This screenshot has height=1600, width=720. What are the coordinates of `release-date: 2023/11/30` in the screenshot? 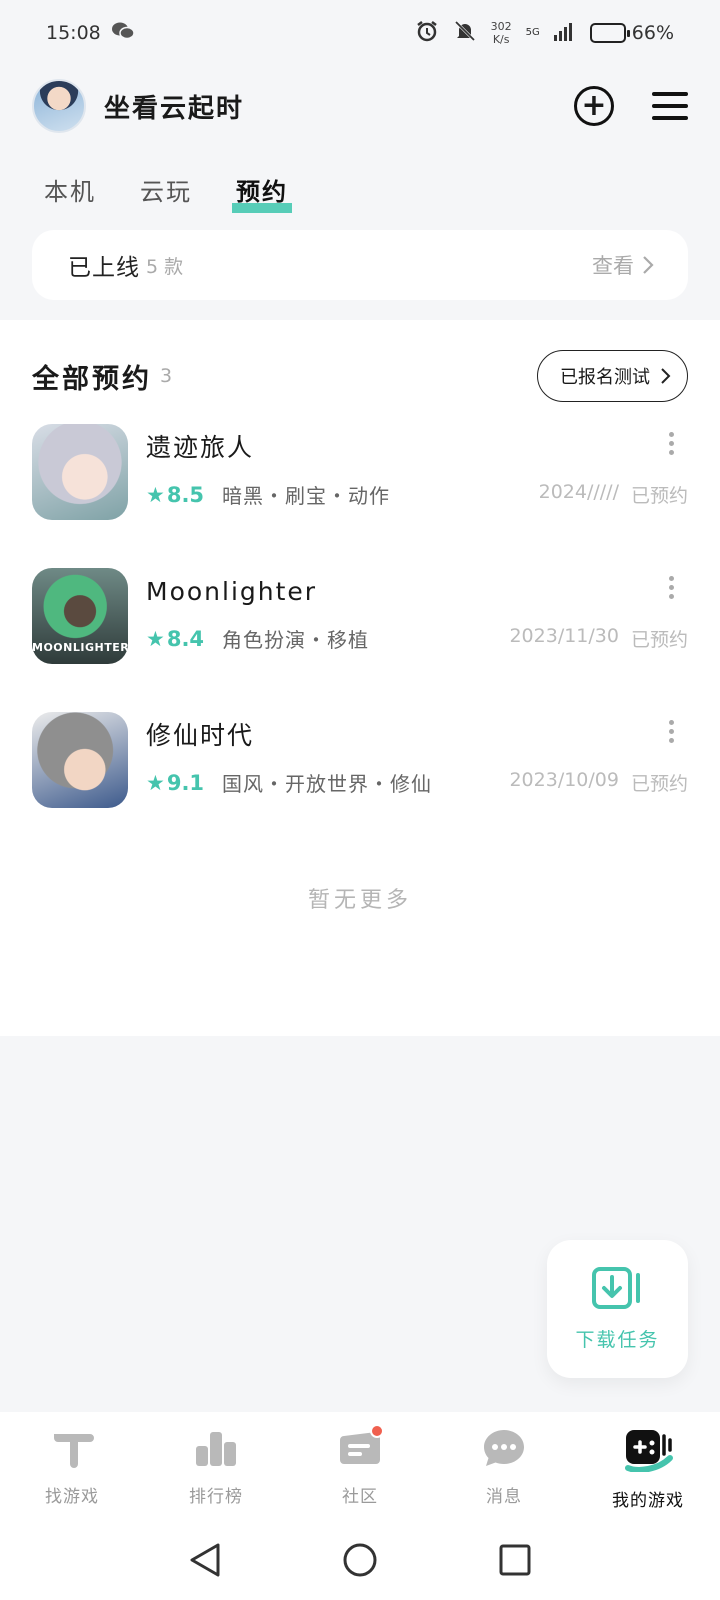 It's located at (564, 636).